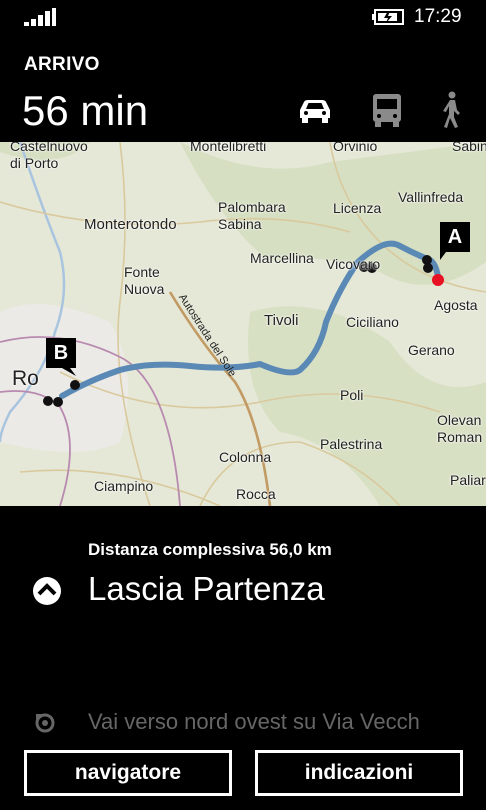  What do you see at coordinates (256, 496) in the screenshot?
I see `map-label: Rocca Priora` at bounding box center [256, 496].